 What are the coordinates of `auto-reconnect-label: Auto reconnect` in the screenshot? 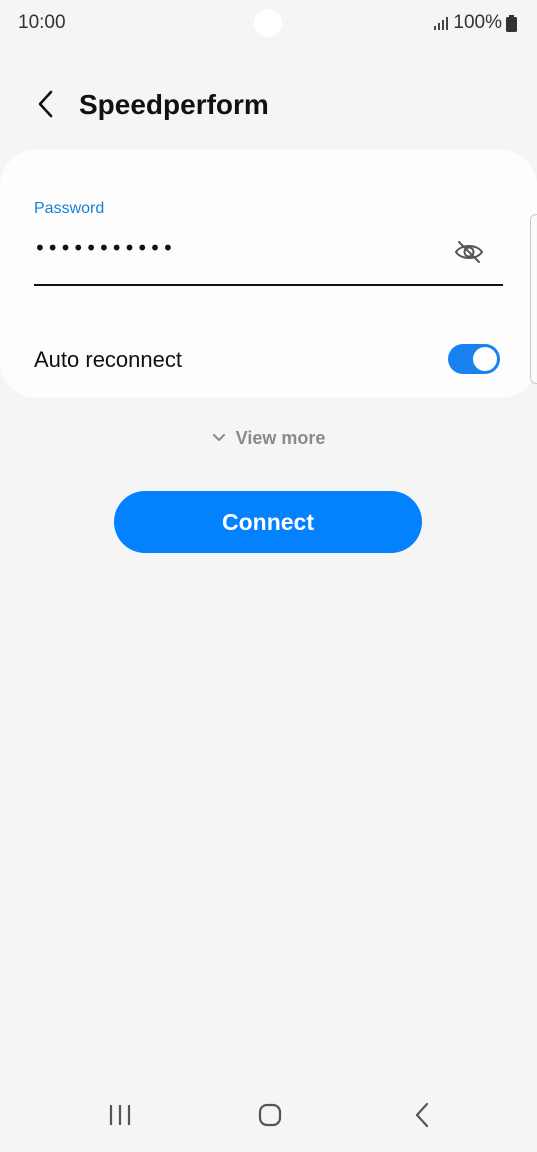 It's located at (108, 359).